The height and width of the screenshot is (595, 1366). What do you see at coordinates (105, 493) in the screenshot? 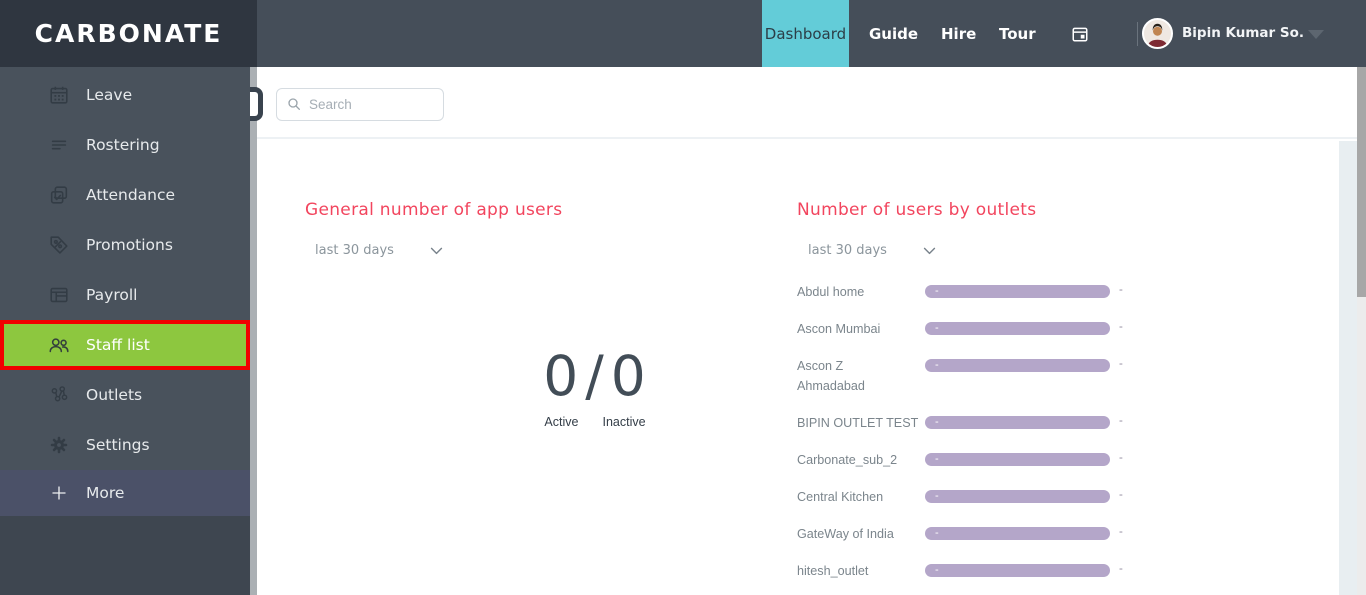
I see `sidebar-item-label: More` at bounding box center [105, 493].